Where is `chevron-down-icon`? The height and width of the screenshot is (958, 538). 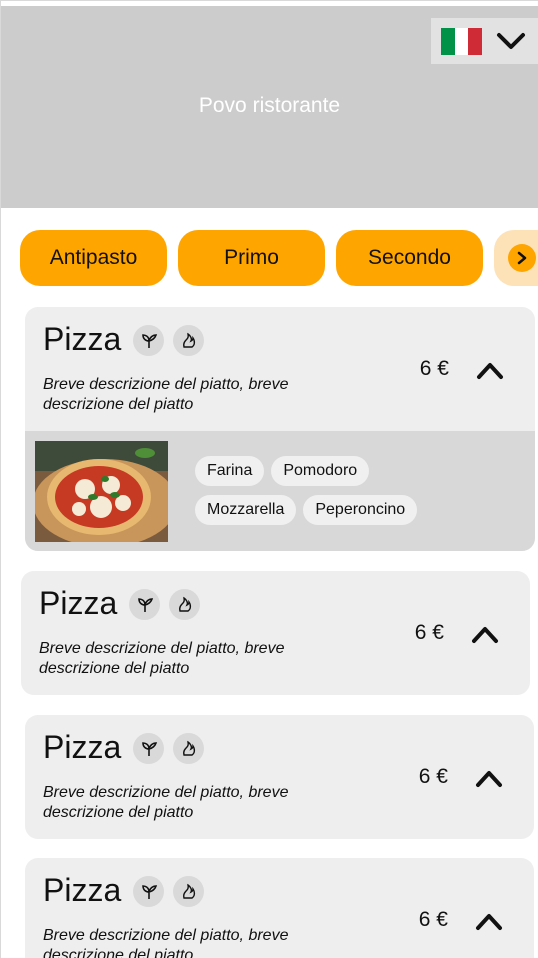
chevron-down-icon is located at coordinates (511, 41).